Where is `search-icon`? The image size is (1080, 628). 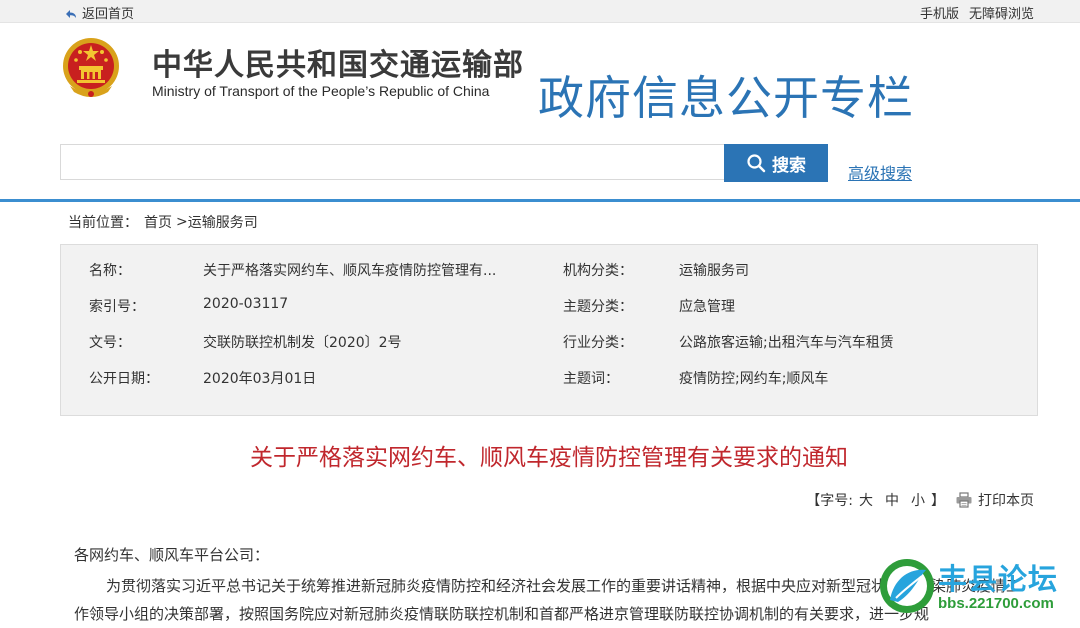 search-icon is located at coordinates (756, 163).